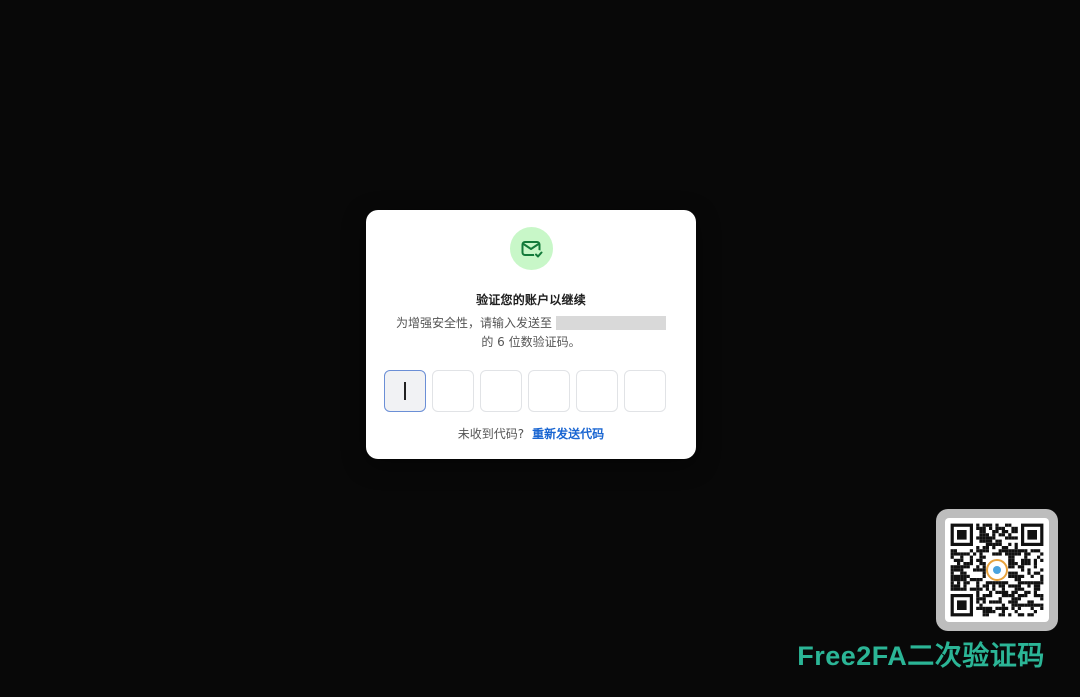  Describe the element at coordinates (921, 656) in the screenshot. I see `brand-watermark: Free2FA二次验证码` at that location.